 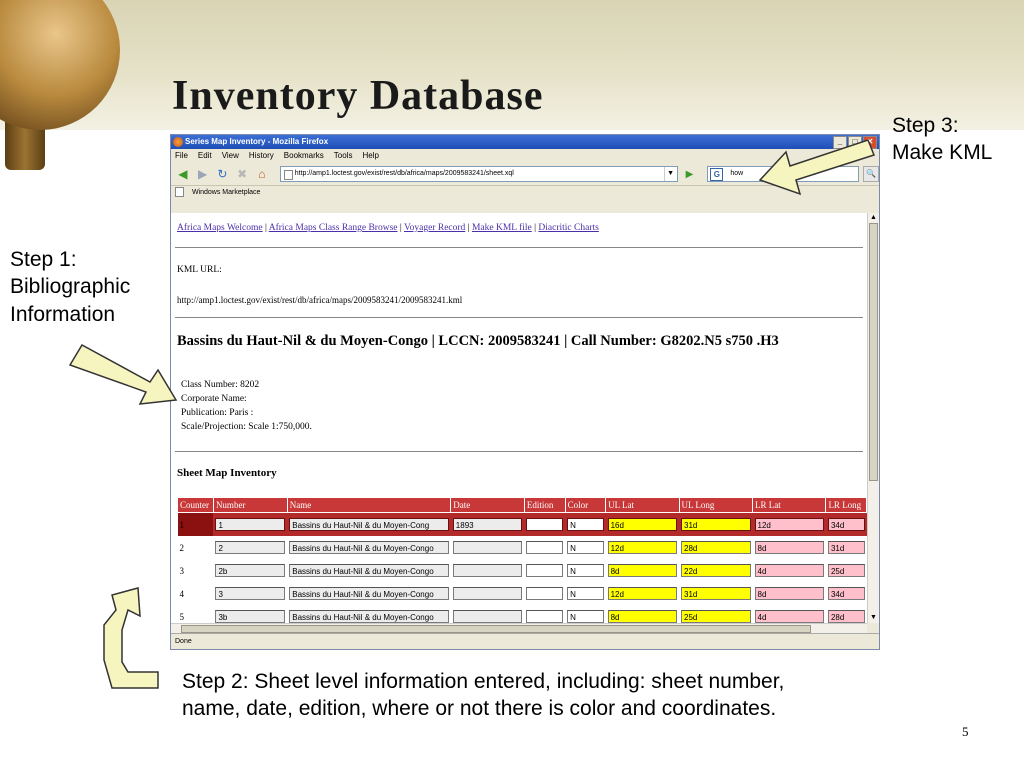 I want to click on status-text: Done, so click(x=183, y=641).